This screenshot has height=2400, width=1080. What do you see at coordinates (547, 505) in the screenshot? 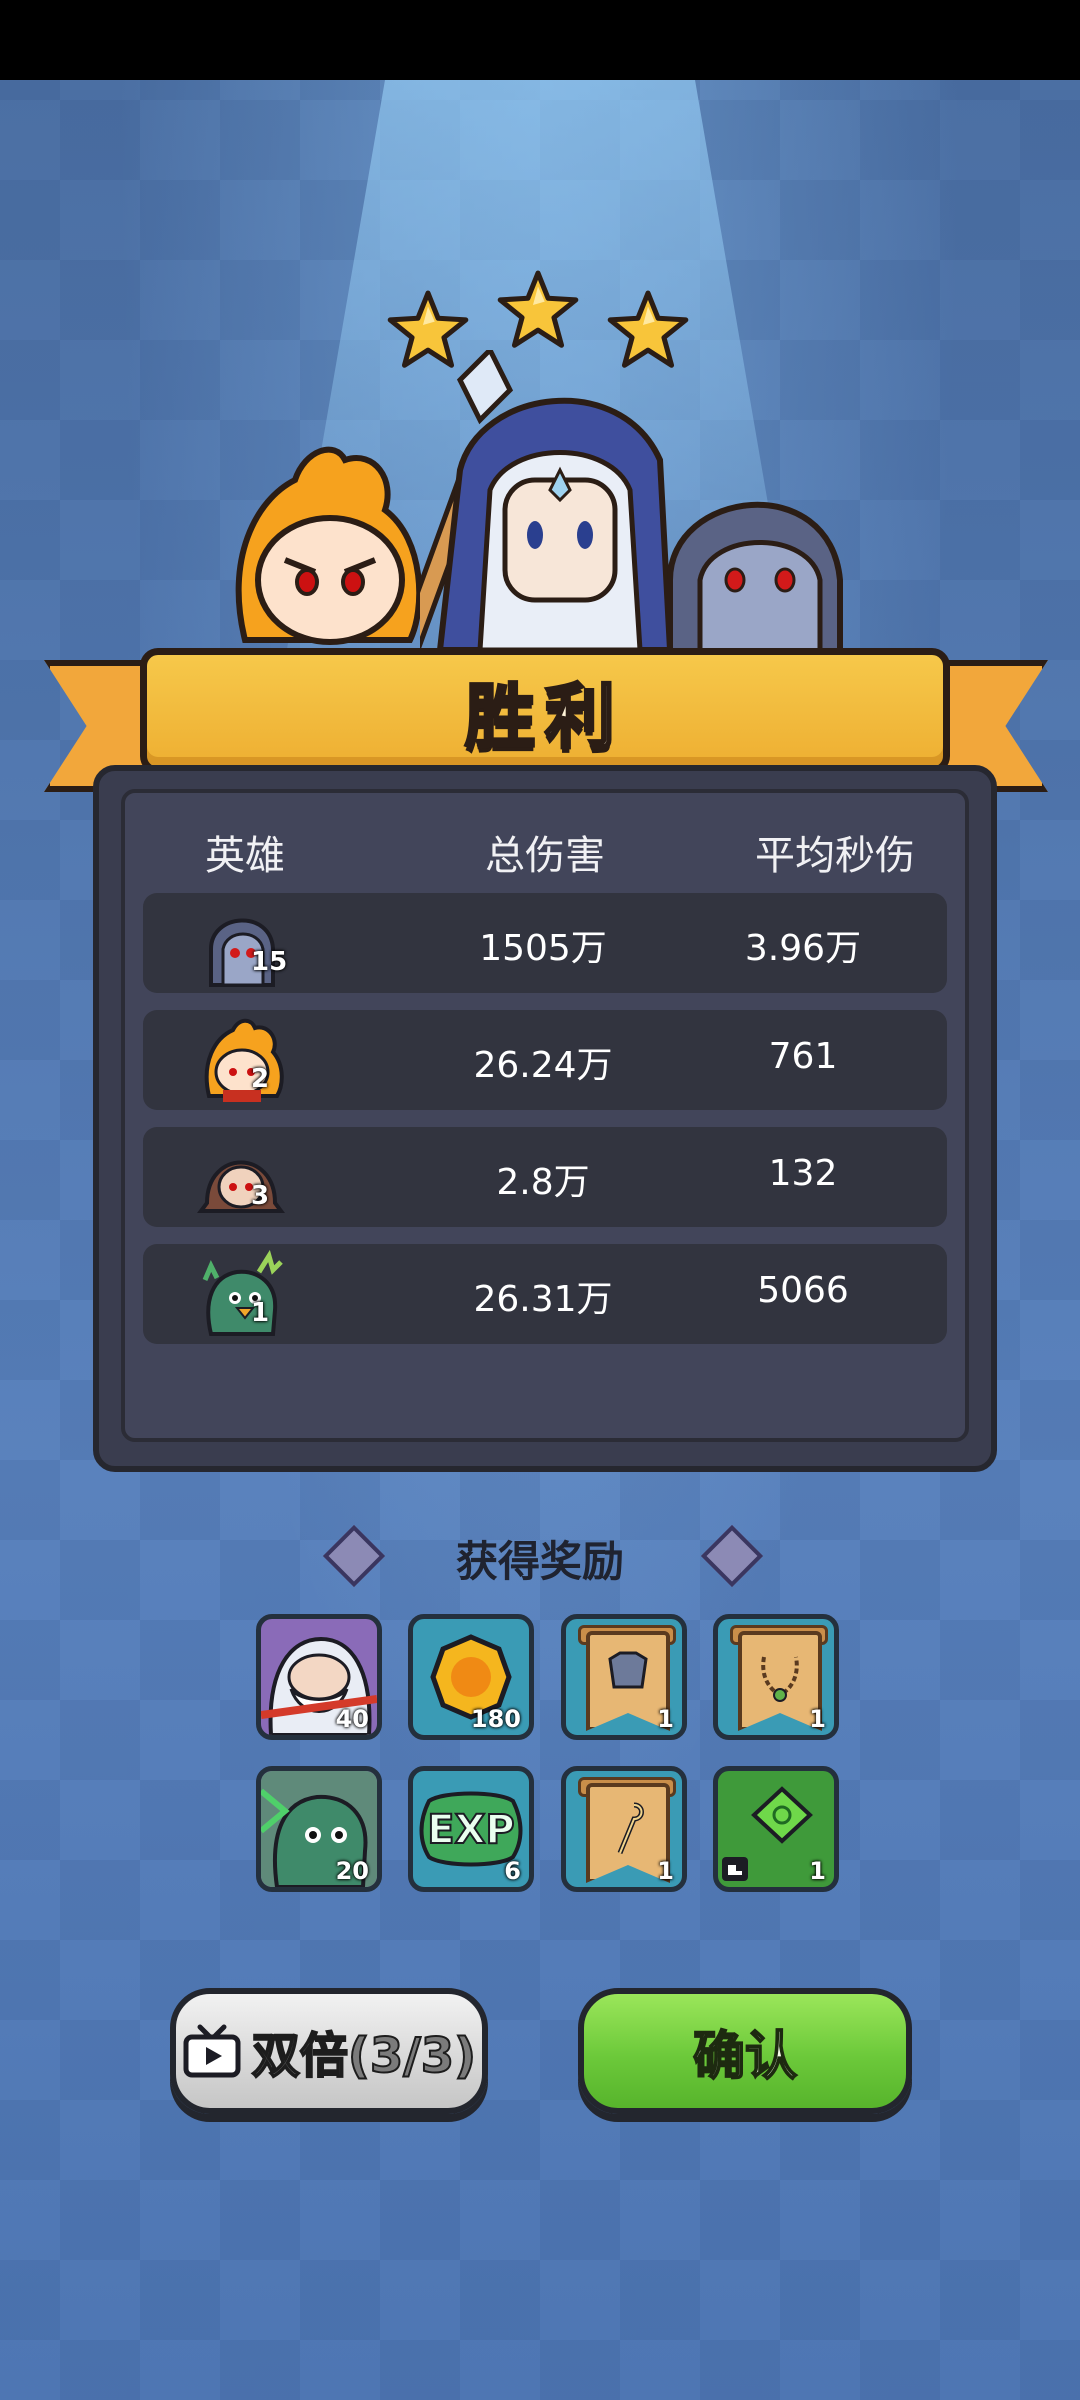
I see `ice-mage-hero-portrait` at bounding box center [547, 505].